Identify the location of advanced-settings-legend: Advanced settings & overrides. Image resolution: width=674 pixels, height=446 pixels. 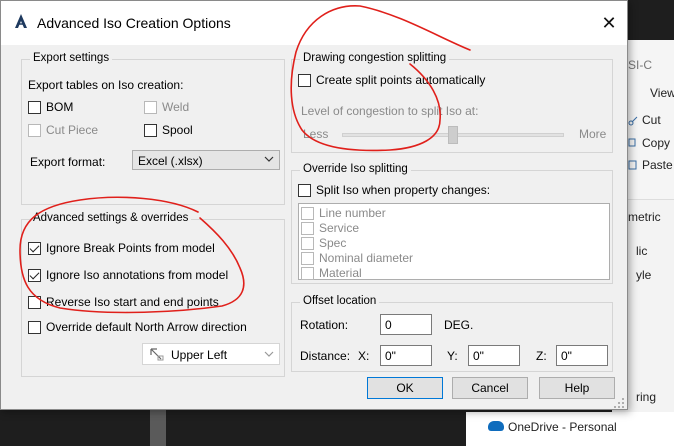
(111, 218).